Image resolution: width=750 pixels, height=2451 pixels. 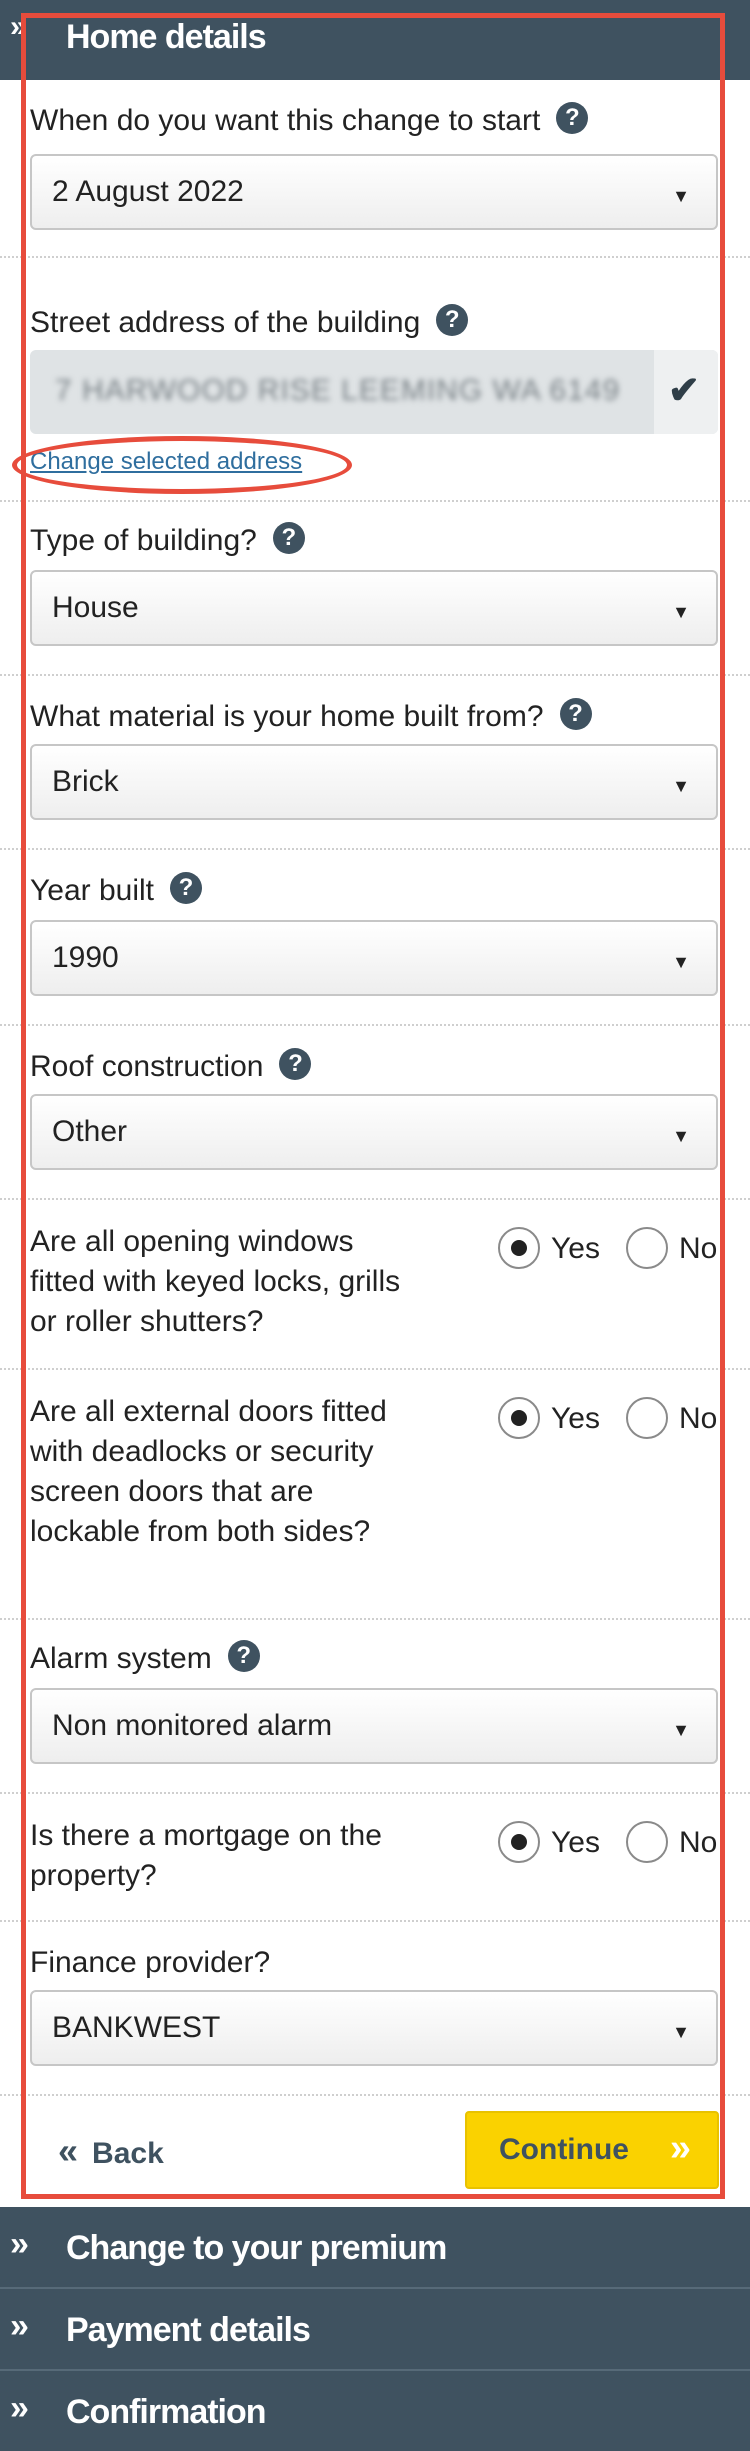 What do you see at coordinates (575, 1842) in the screenshot?
I see `mortgage-yes-label: Yes` at bounding box center [575, 1842].